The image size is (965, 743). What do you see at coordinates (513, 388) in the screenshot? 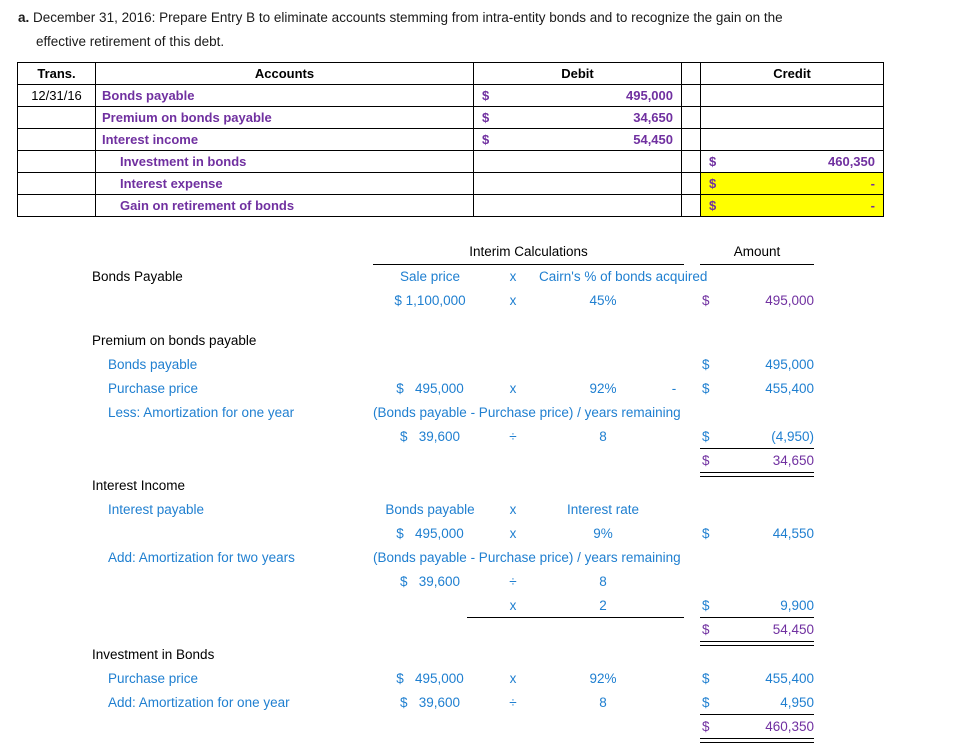
I see `premium-purchase-operator: x` at bounding box center [513, 388].